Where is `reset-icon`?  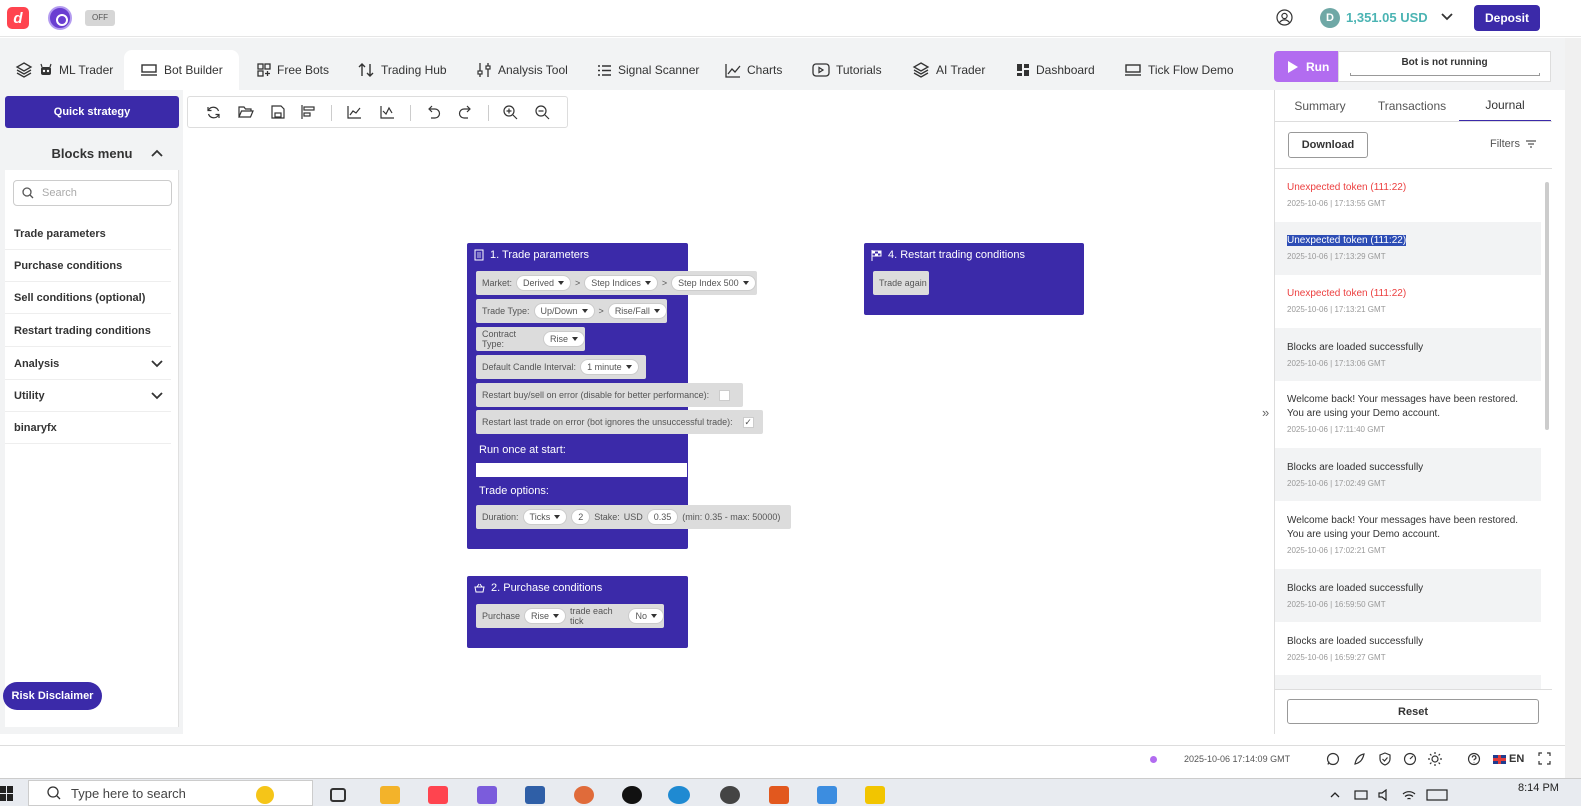 reset-icon is located at coordinates (213, 112).